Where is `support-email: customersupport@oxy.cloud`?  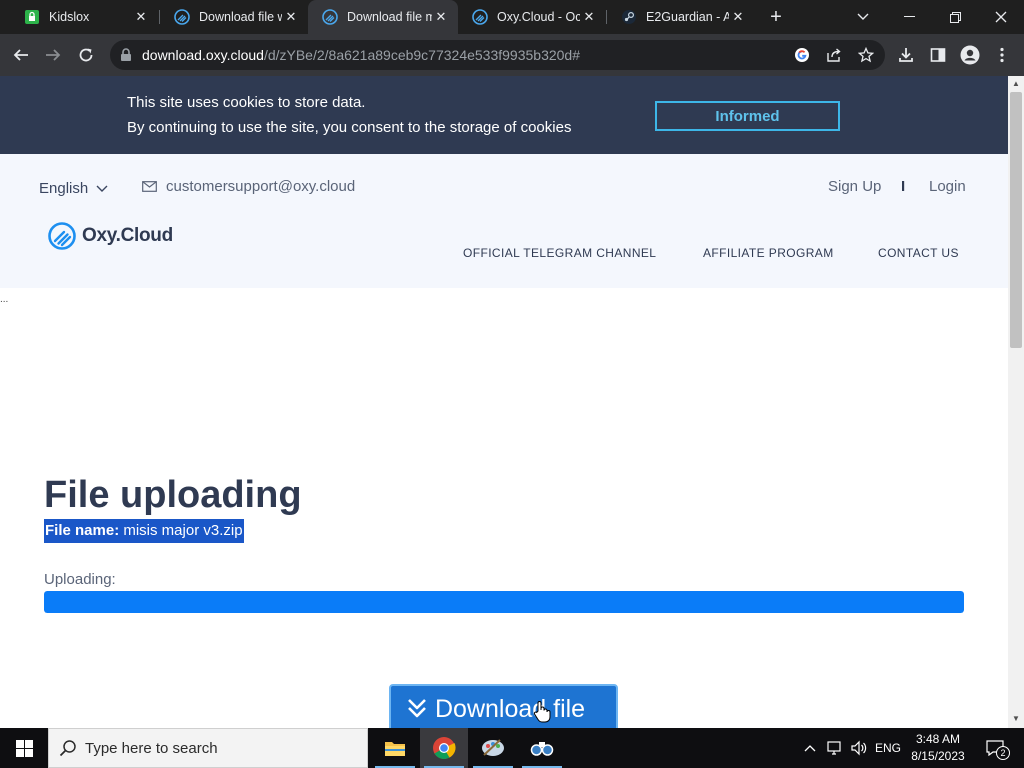 support-email: customersupport@oxy.cloud is located at coordinates (248, 186).